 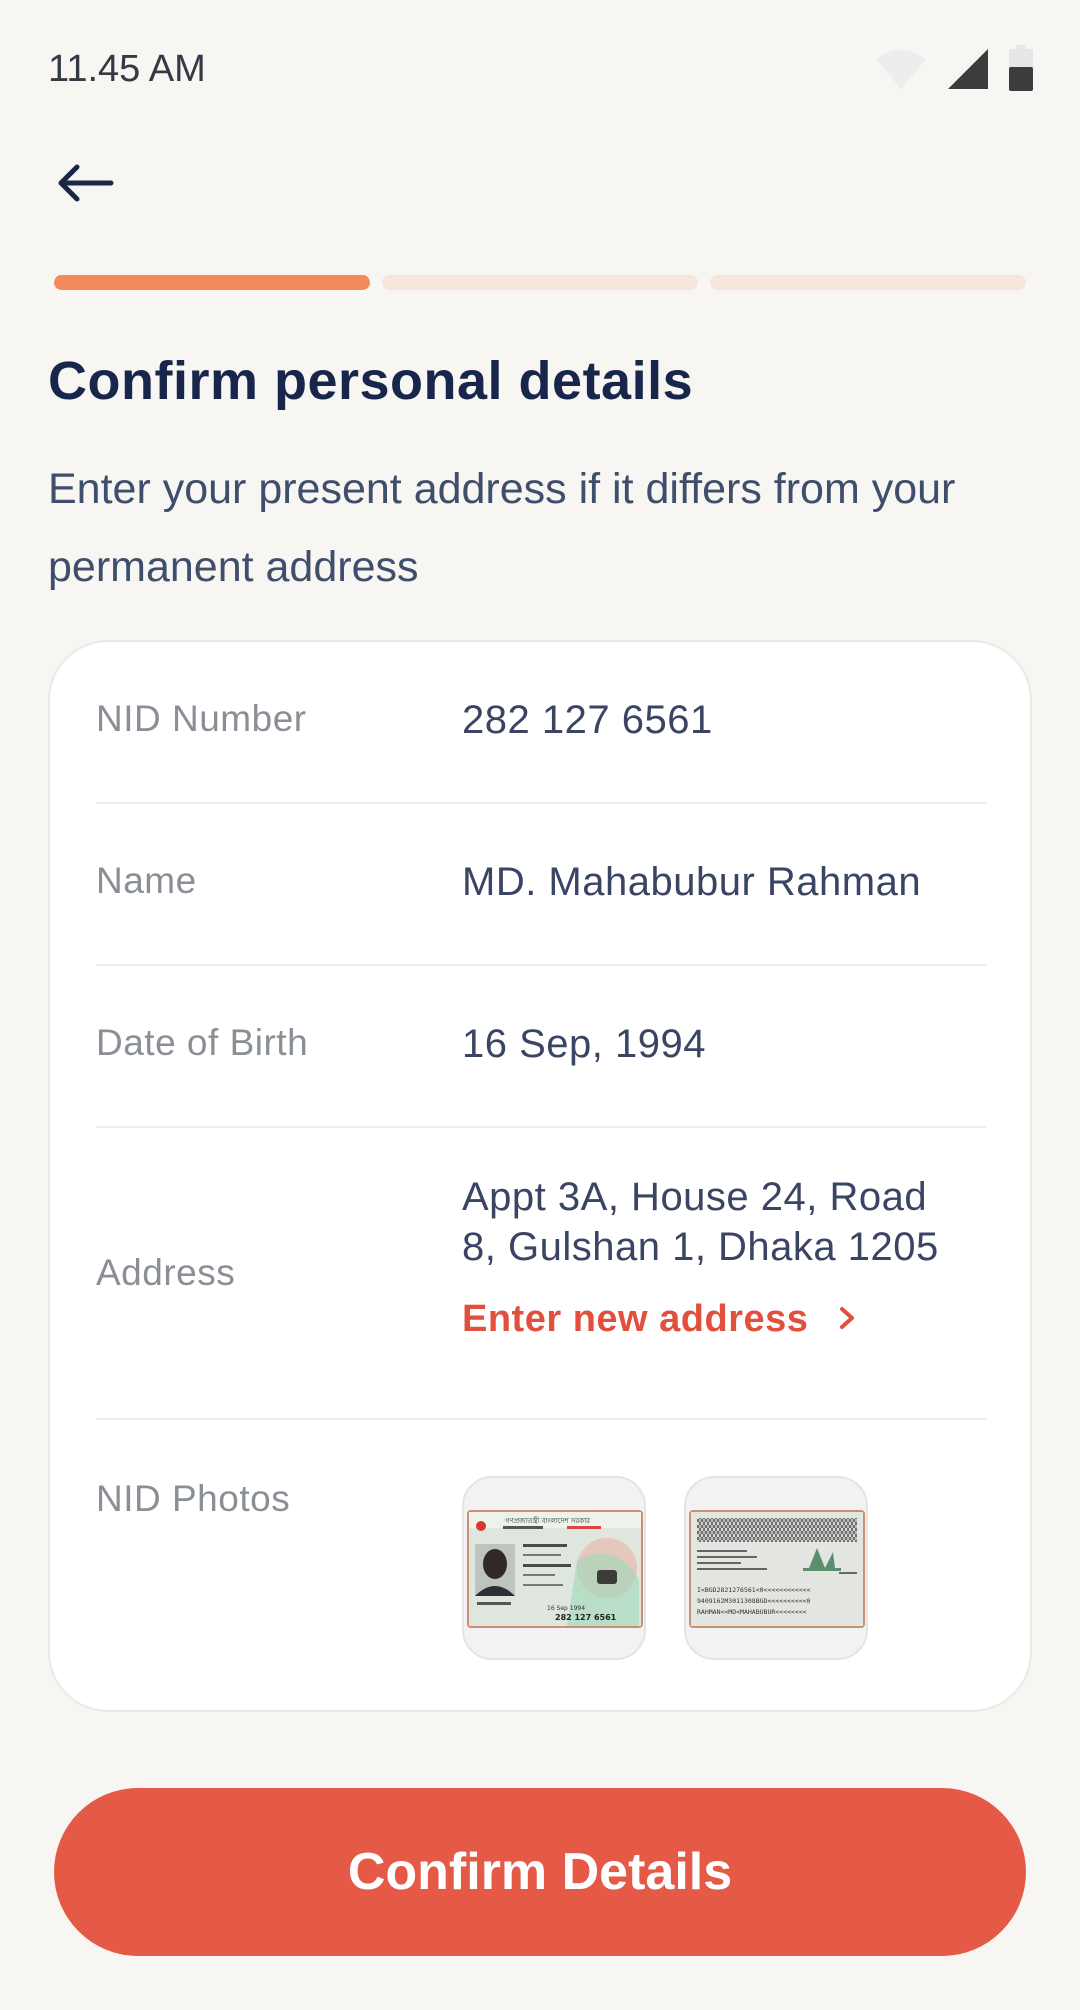 I want to click on status-bar: 11.45 AM, so click(x=540, y=75).